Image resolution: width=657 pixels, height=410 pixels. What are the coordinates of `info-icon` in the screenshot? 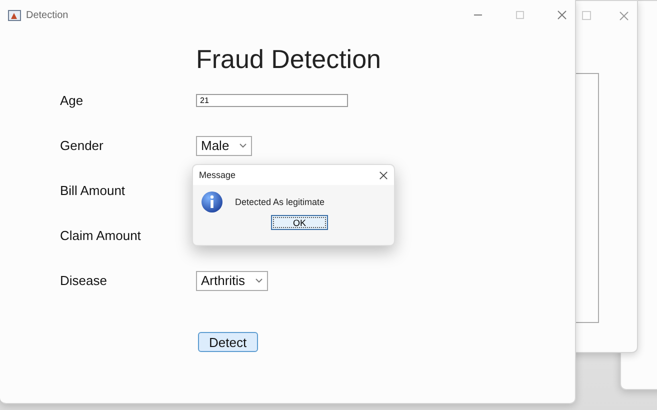 It's located at (212, 202).